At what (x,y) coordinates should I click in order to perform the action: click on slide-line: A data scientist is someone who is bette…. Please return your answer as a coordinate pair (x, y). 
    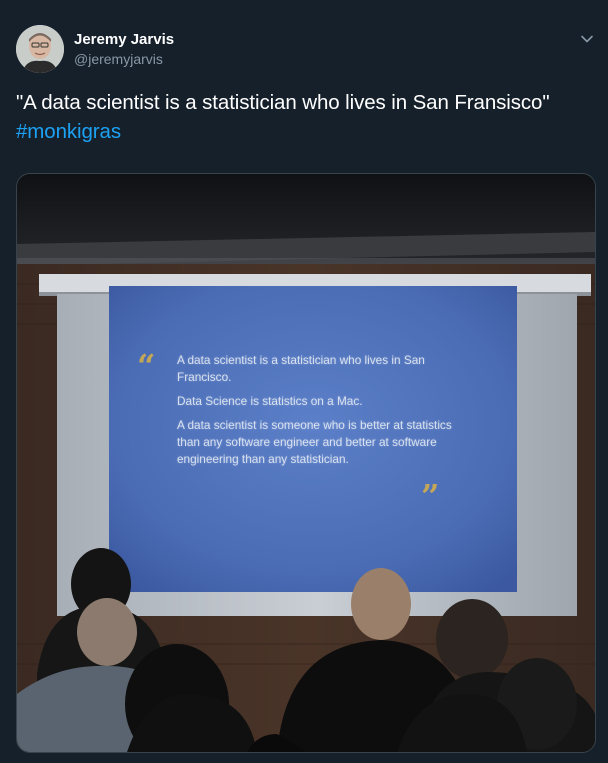
    Looking at the image, I should click on (314, 442).